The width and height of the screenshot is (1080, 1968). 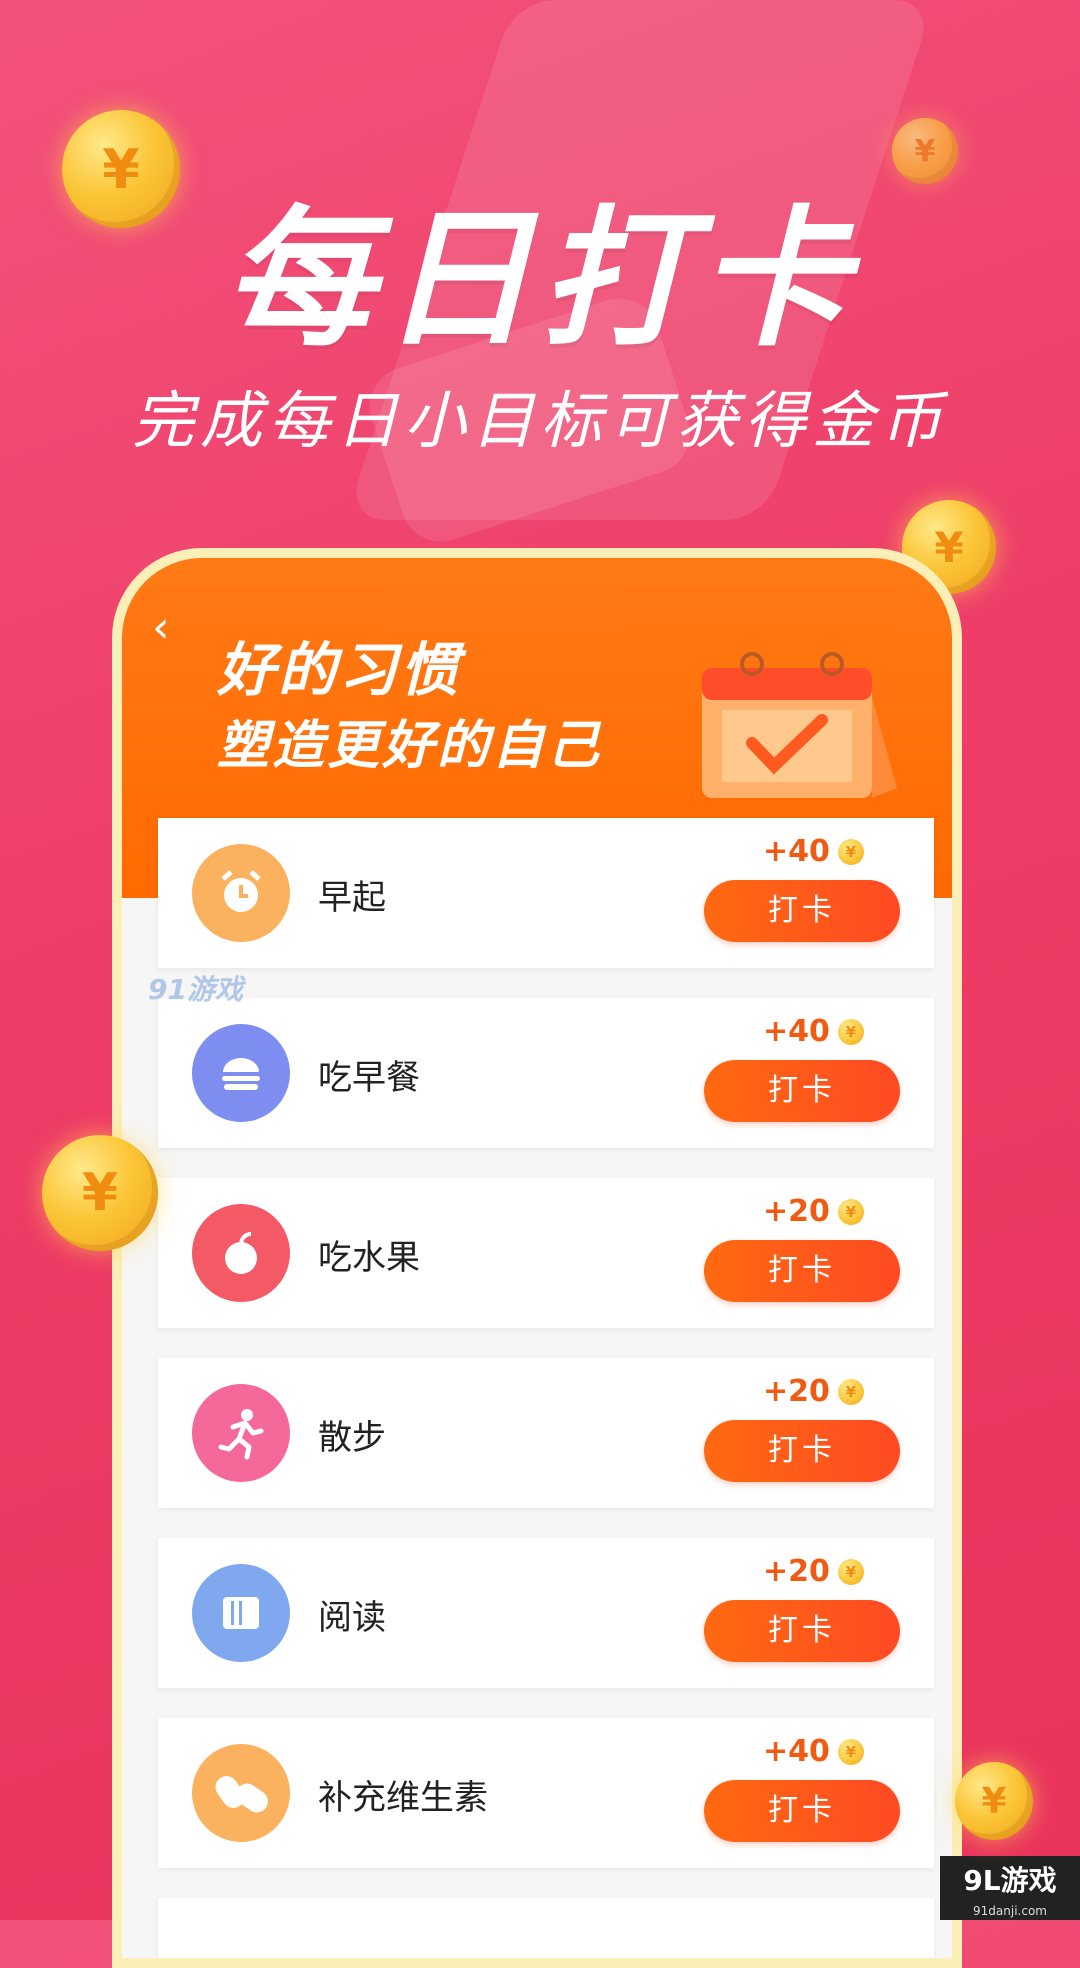 What do you see at coordinates (539, 420) in the screenshot?
I see `page-subtitle: 完成每日小目标可获得金币` at bounding box center [539, 420].